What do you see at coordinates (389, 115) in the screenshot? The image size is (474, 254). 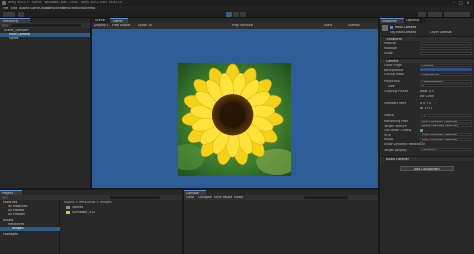 I see `camera-row-label: Depth` at bounding box center [389, 115].